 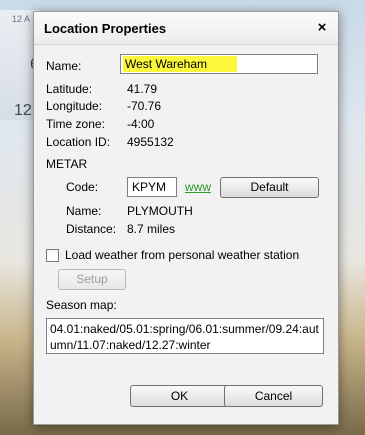 I want to click on timezone-value: -4:00, so click(x=141, y=124).